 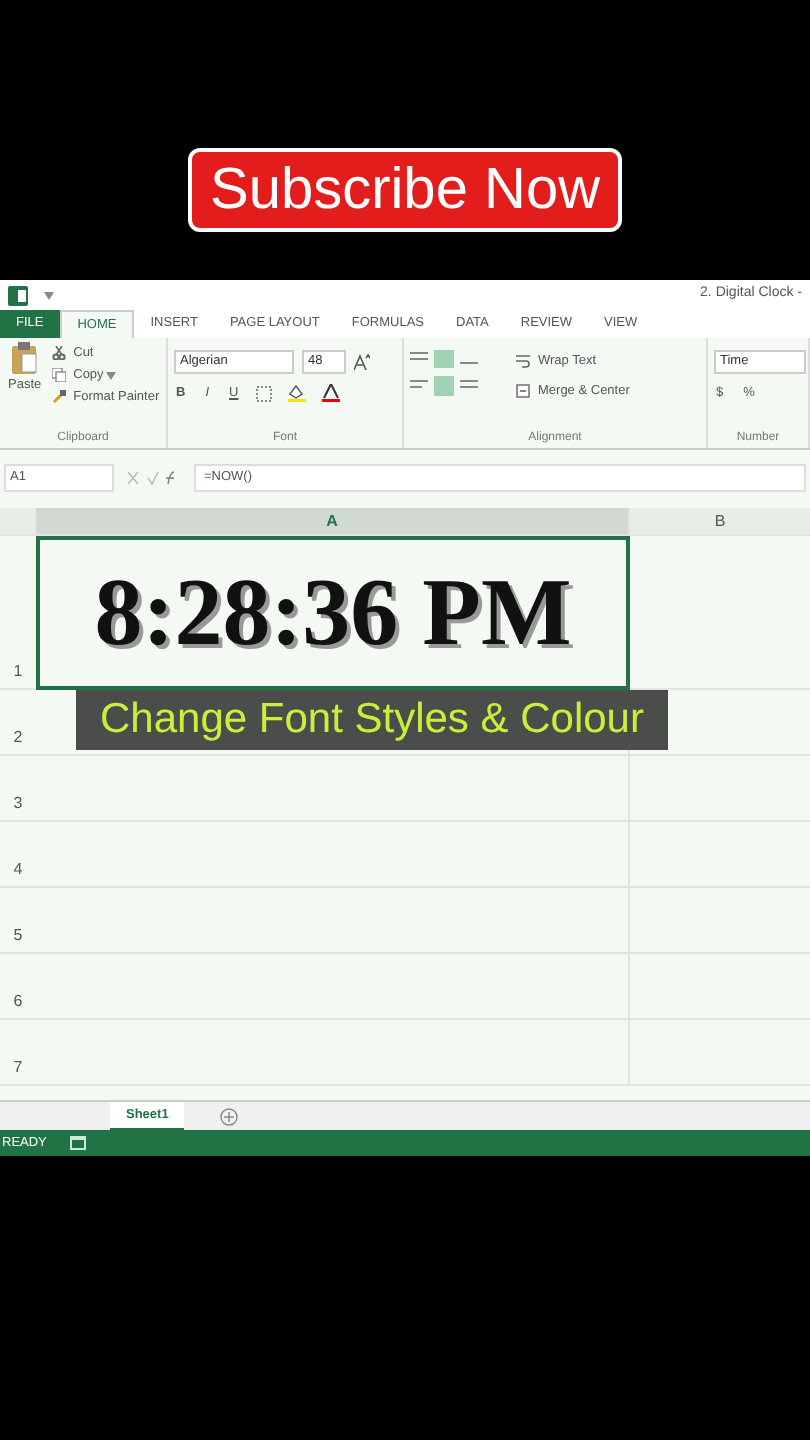 What do you see at coordinates (18, 1053) in the screenshot?
I see `row-header: 7` at bounding box center [18, 1053].